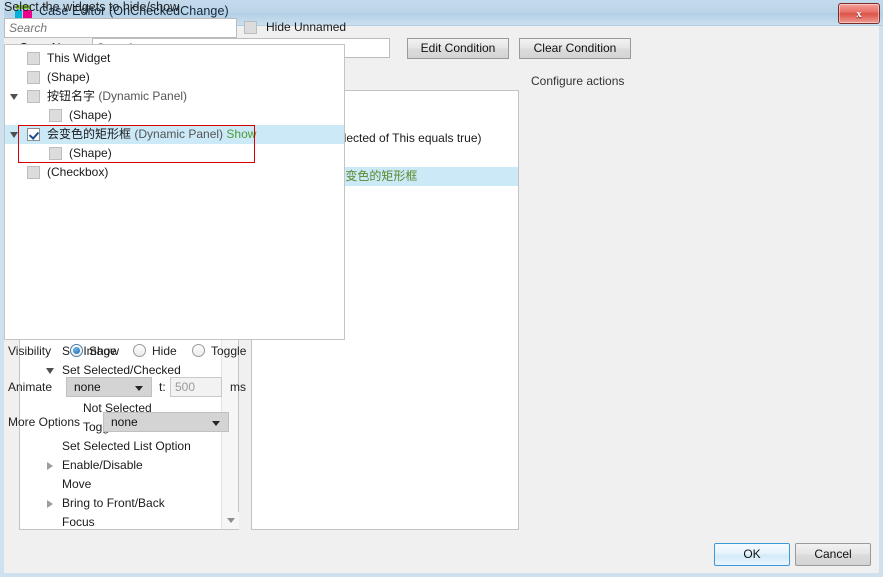  I want to click on scroll-down-icon, so click(230, 520).